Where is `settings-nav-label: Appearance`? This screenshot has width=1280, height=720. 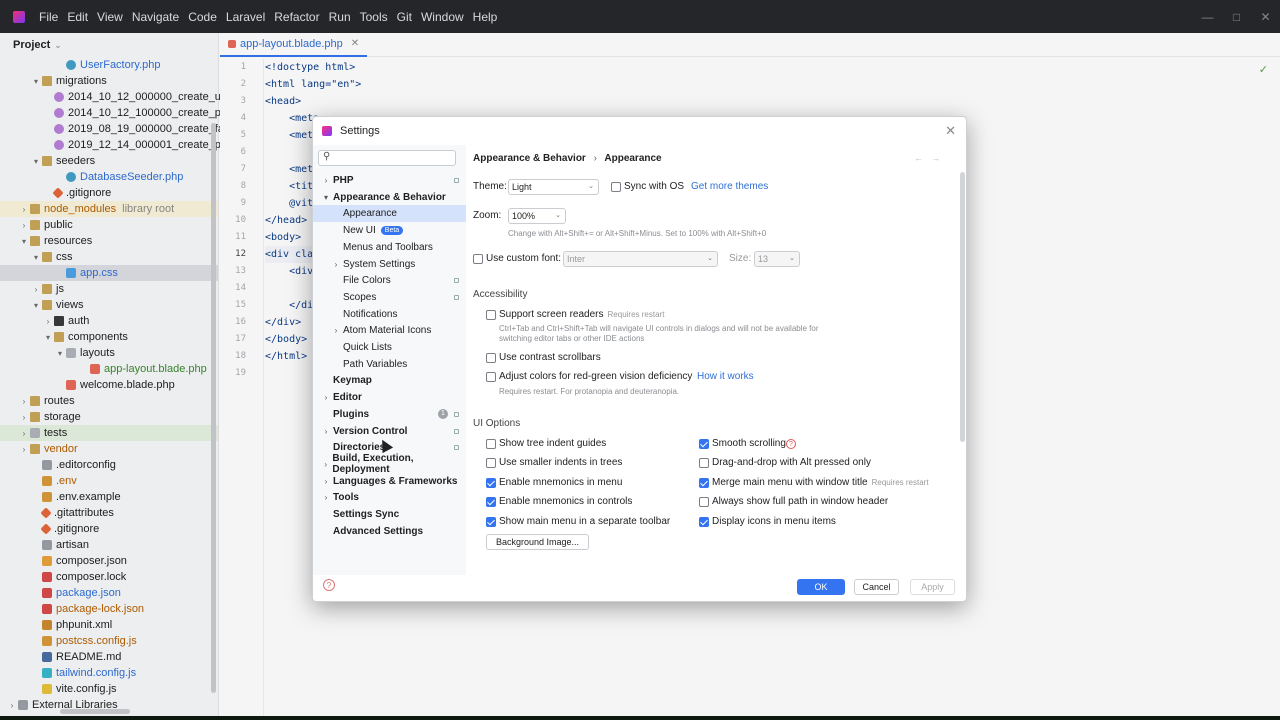
settings-nav-label: Appearance is located at coordinates (370, 214).